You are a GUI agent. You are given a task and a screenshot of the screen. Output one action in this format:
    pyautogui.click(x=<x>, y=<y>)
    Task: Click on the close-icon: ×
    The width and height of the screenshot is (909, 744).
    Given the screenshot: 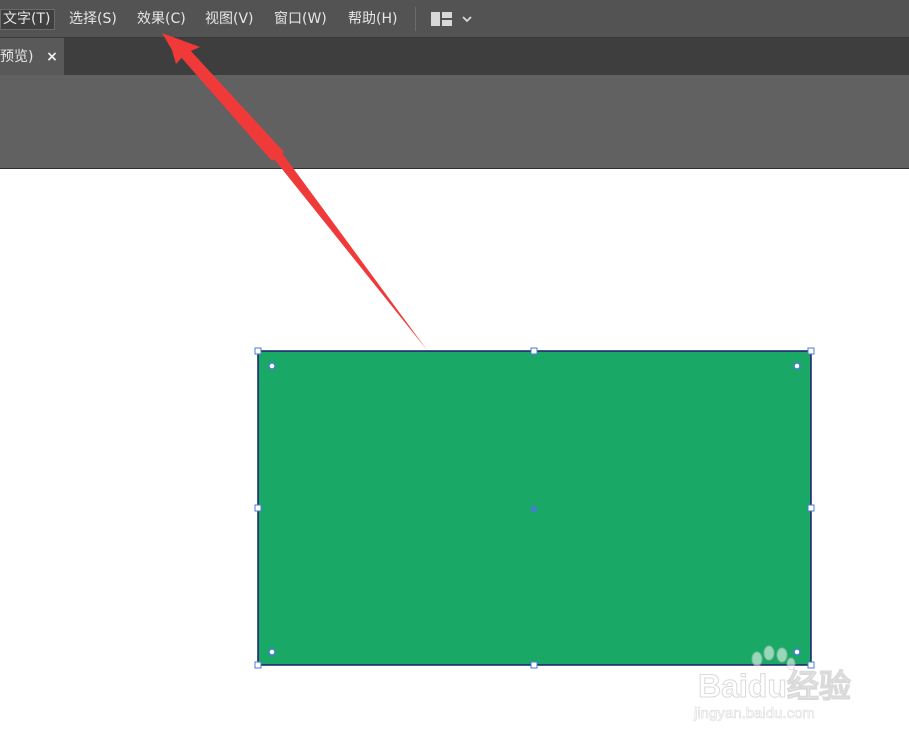 What is the action you would take?
    pyautogui.click(x=52, y=57)
    